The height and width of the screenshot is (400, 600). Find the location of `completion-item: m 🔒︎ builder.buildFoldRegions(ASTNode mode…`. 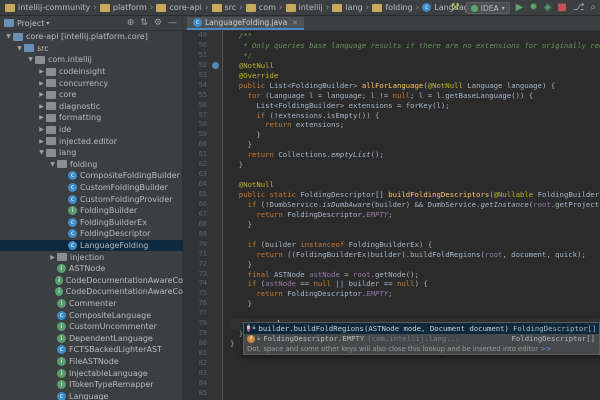

completion-item: m 🔒︎ builder.buildFoldRegions(ASTNode mode… is located at coordinates (421, 328).